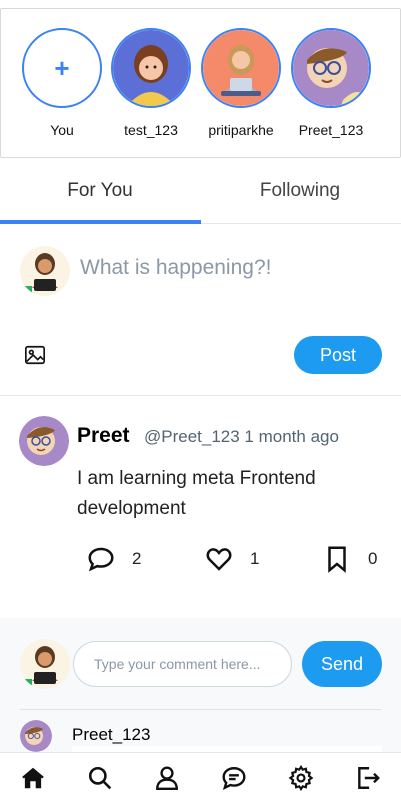 This screenshot has height=798, width=401. I want to click on story-test-123: test_123, so click(151, 83).